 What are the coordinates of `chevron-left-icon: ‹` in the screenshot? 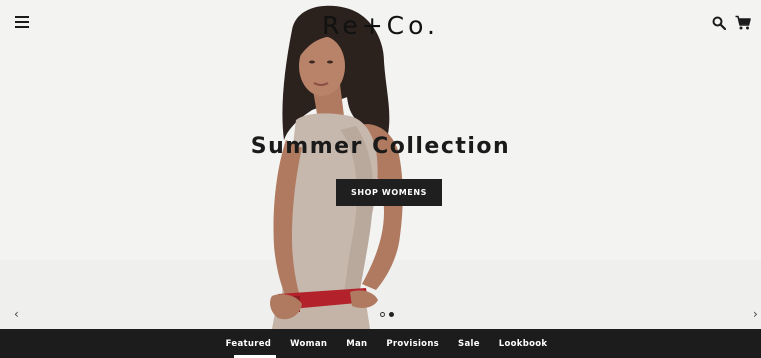 It's located at (16, 314).